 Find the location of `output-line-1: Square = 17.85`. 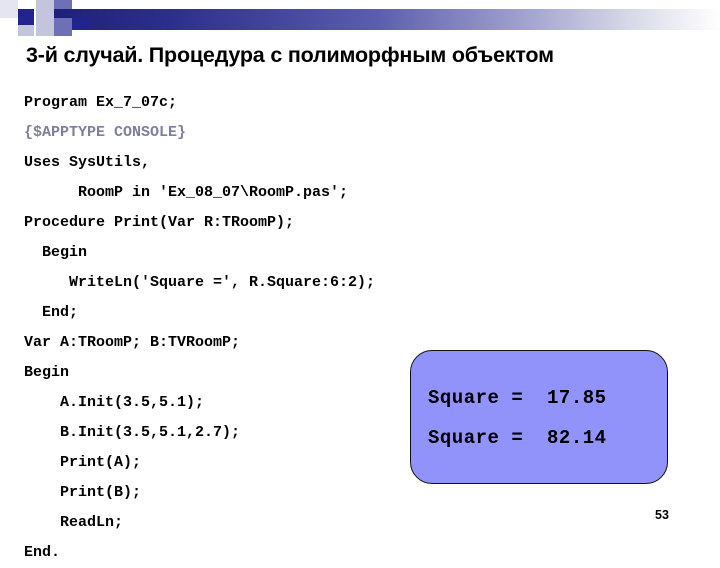

output-line-1: Square = 17.85 is located at coordinates (517, 398).